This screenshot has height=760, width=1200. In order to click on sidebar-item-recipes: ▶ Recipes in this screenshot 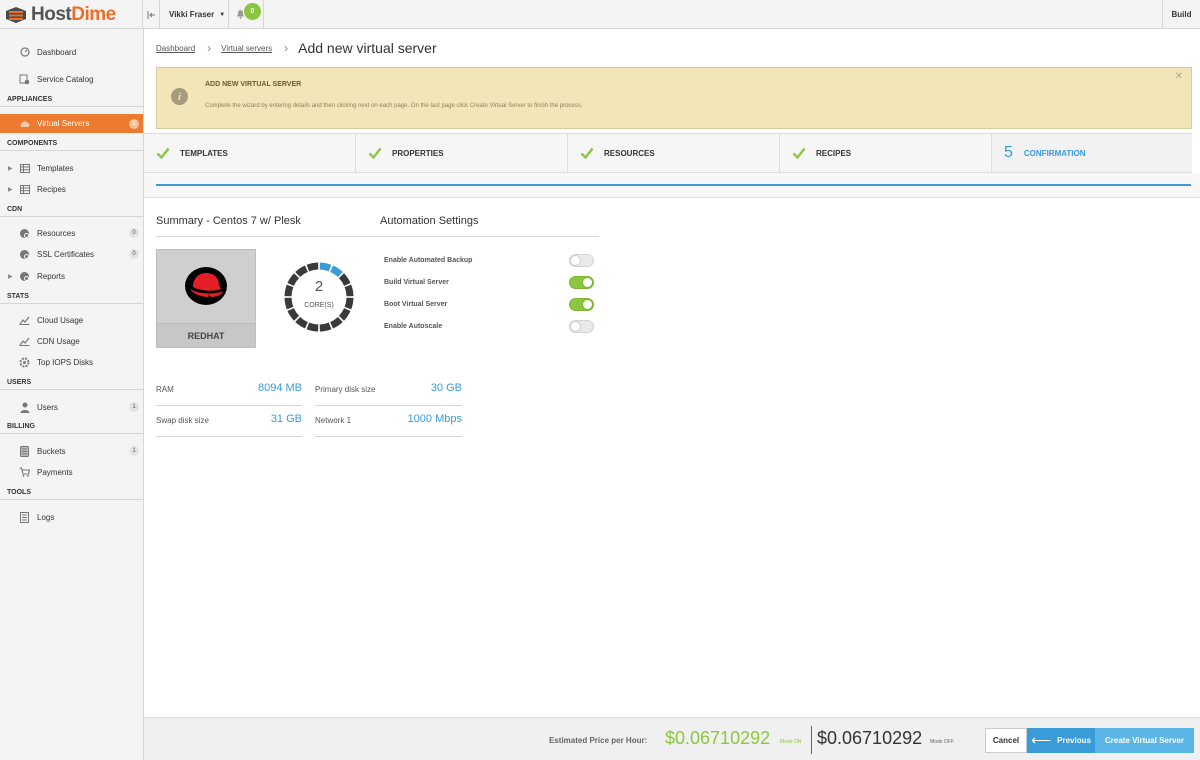, I will do `click(71, 189)`.